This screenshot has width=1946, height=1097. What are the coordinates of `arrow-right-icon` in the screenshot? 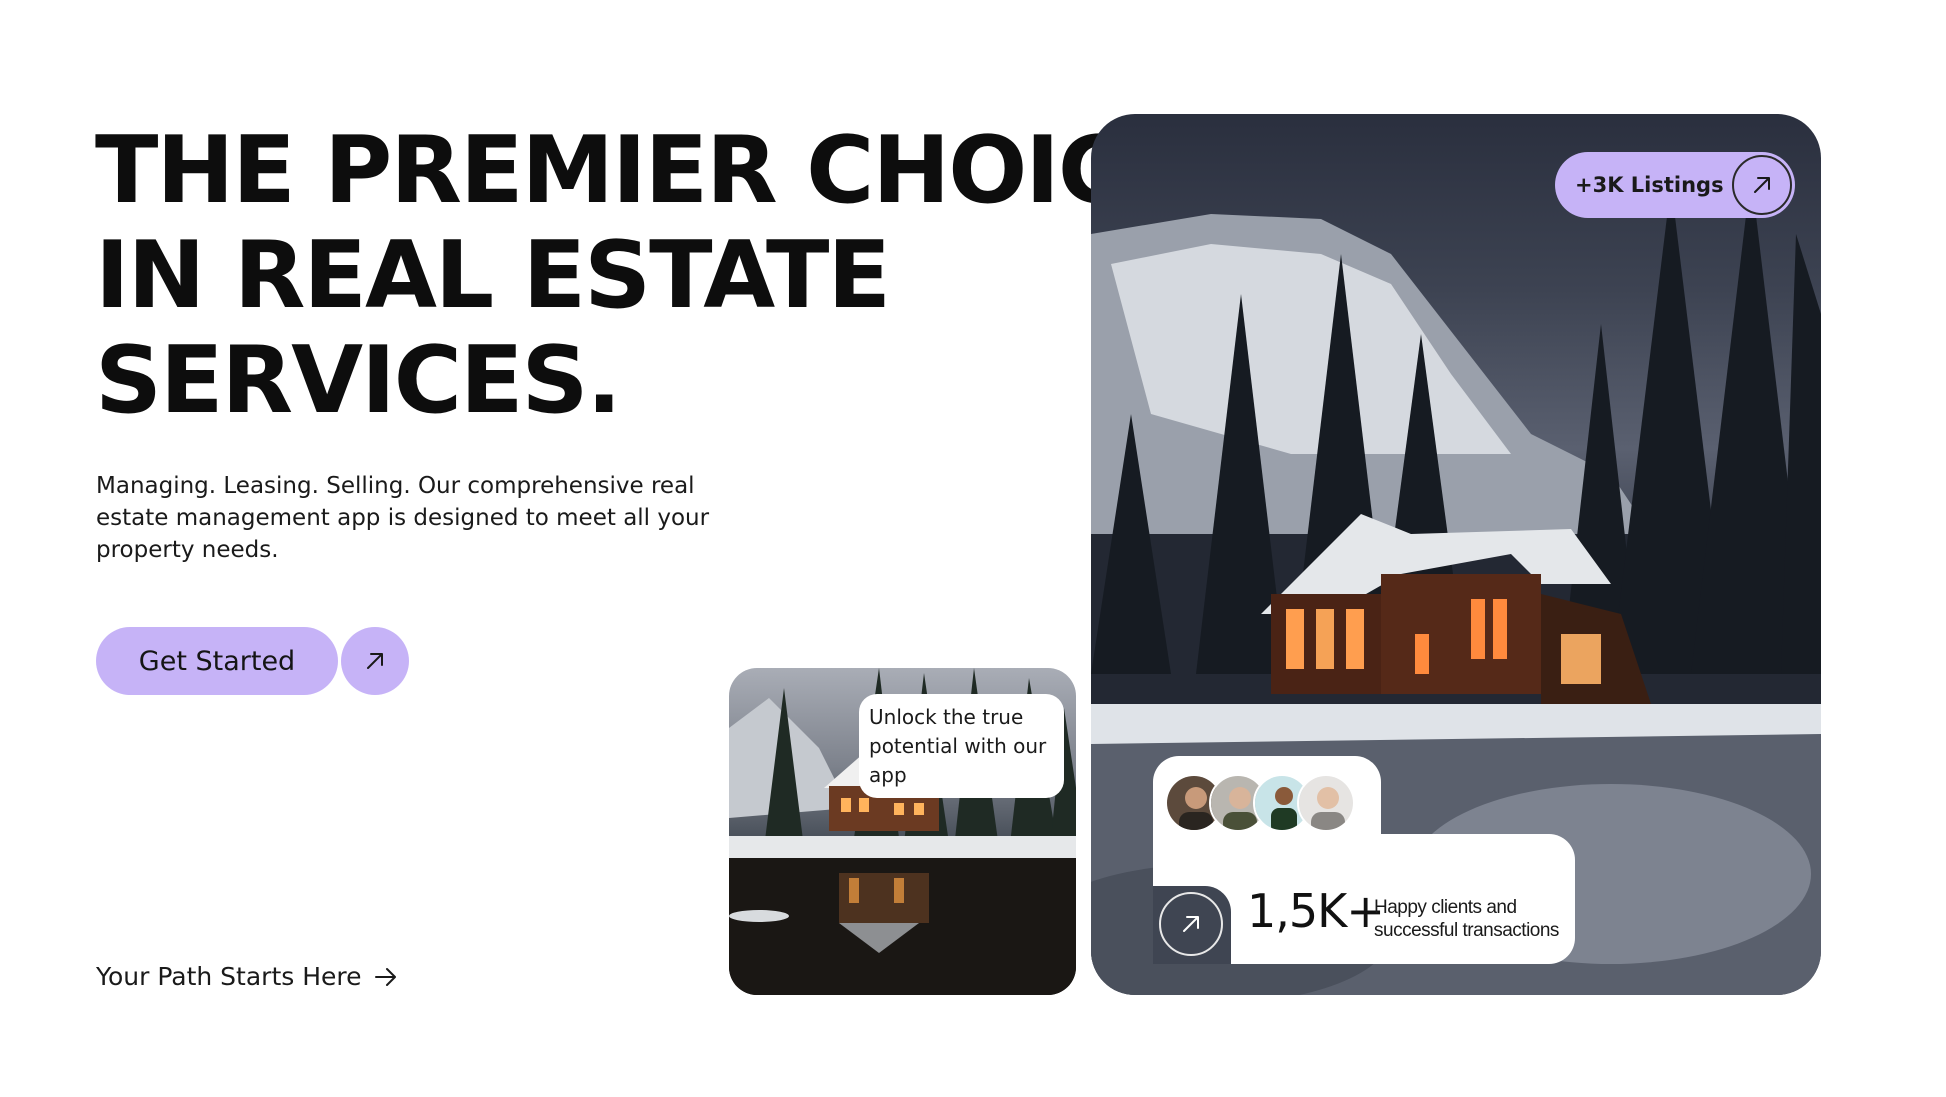 It's located at (385, 976).